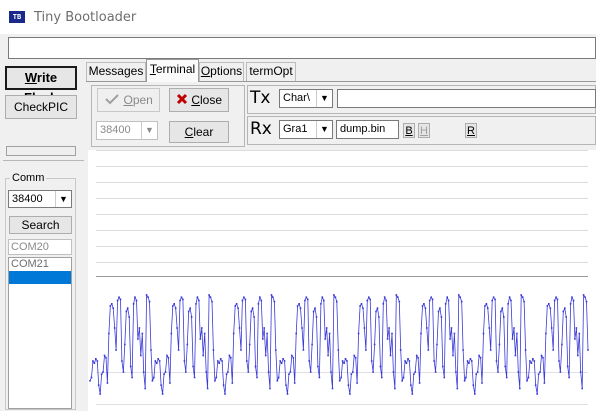  What do you see at coordinates (302, 48) in the screenshot?
I see `file-path-input` at bounding box center [302, 48].